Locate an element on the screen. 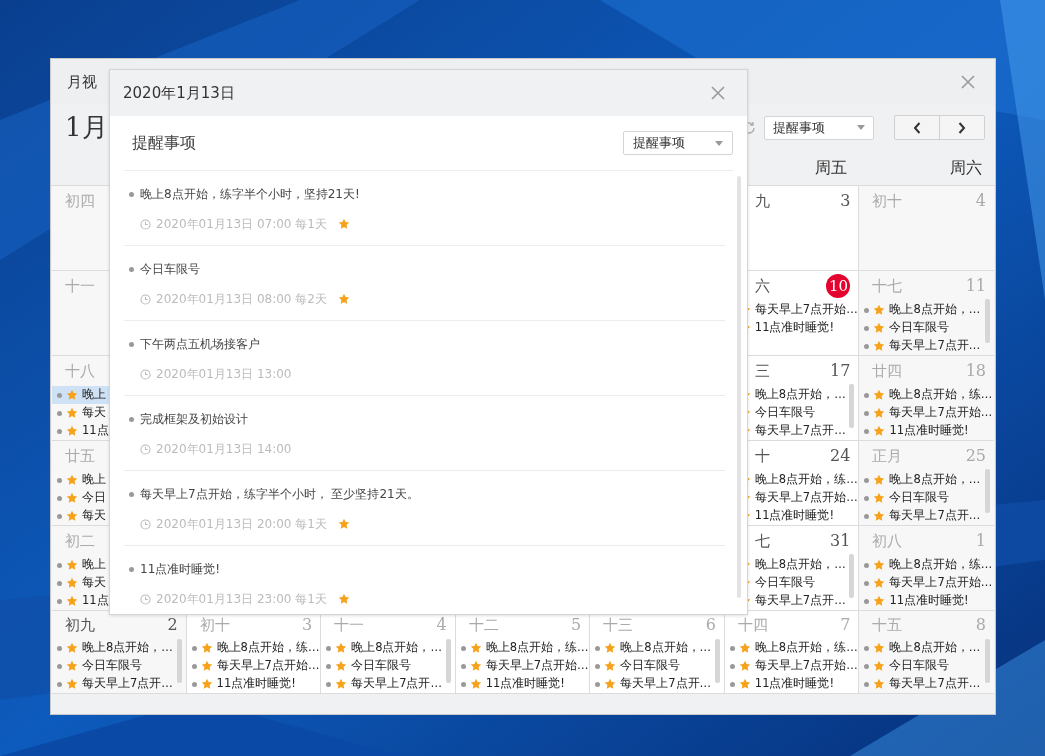 This screenshot has height=756, width=1045. lunar-date: 三 is located at coordinates (761, 371).